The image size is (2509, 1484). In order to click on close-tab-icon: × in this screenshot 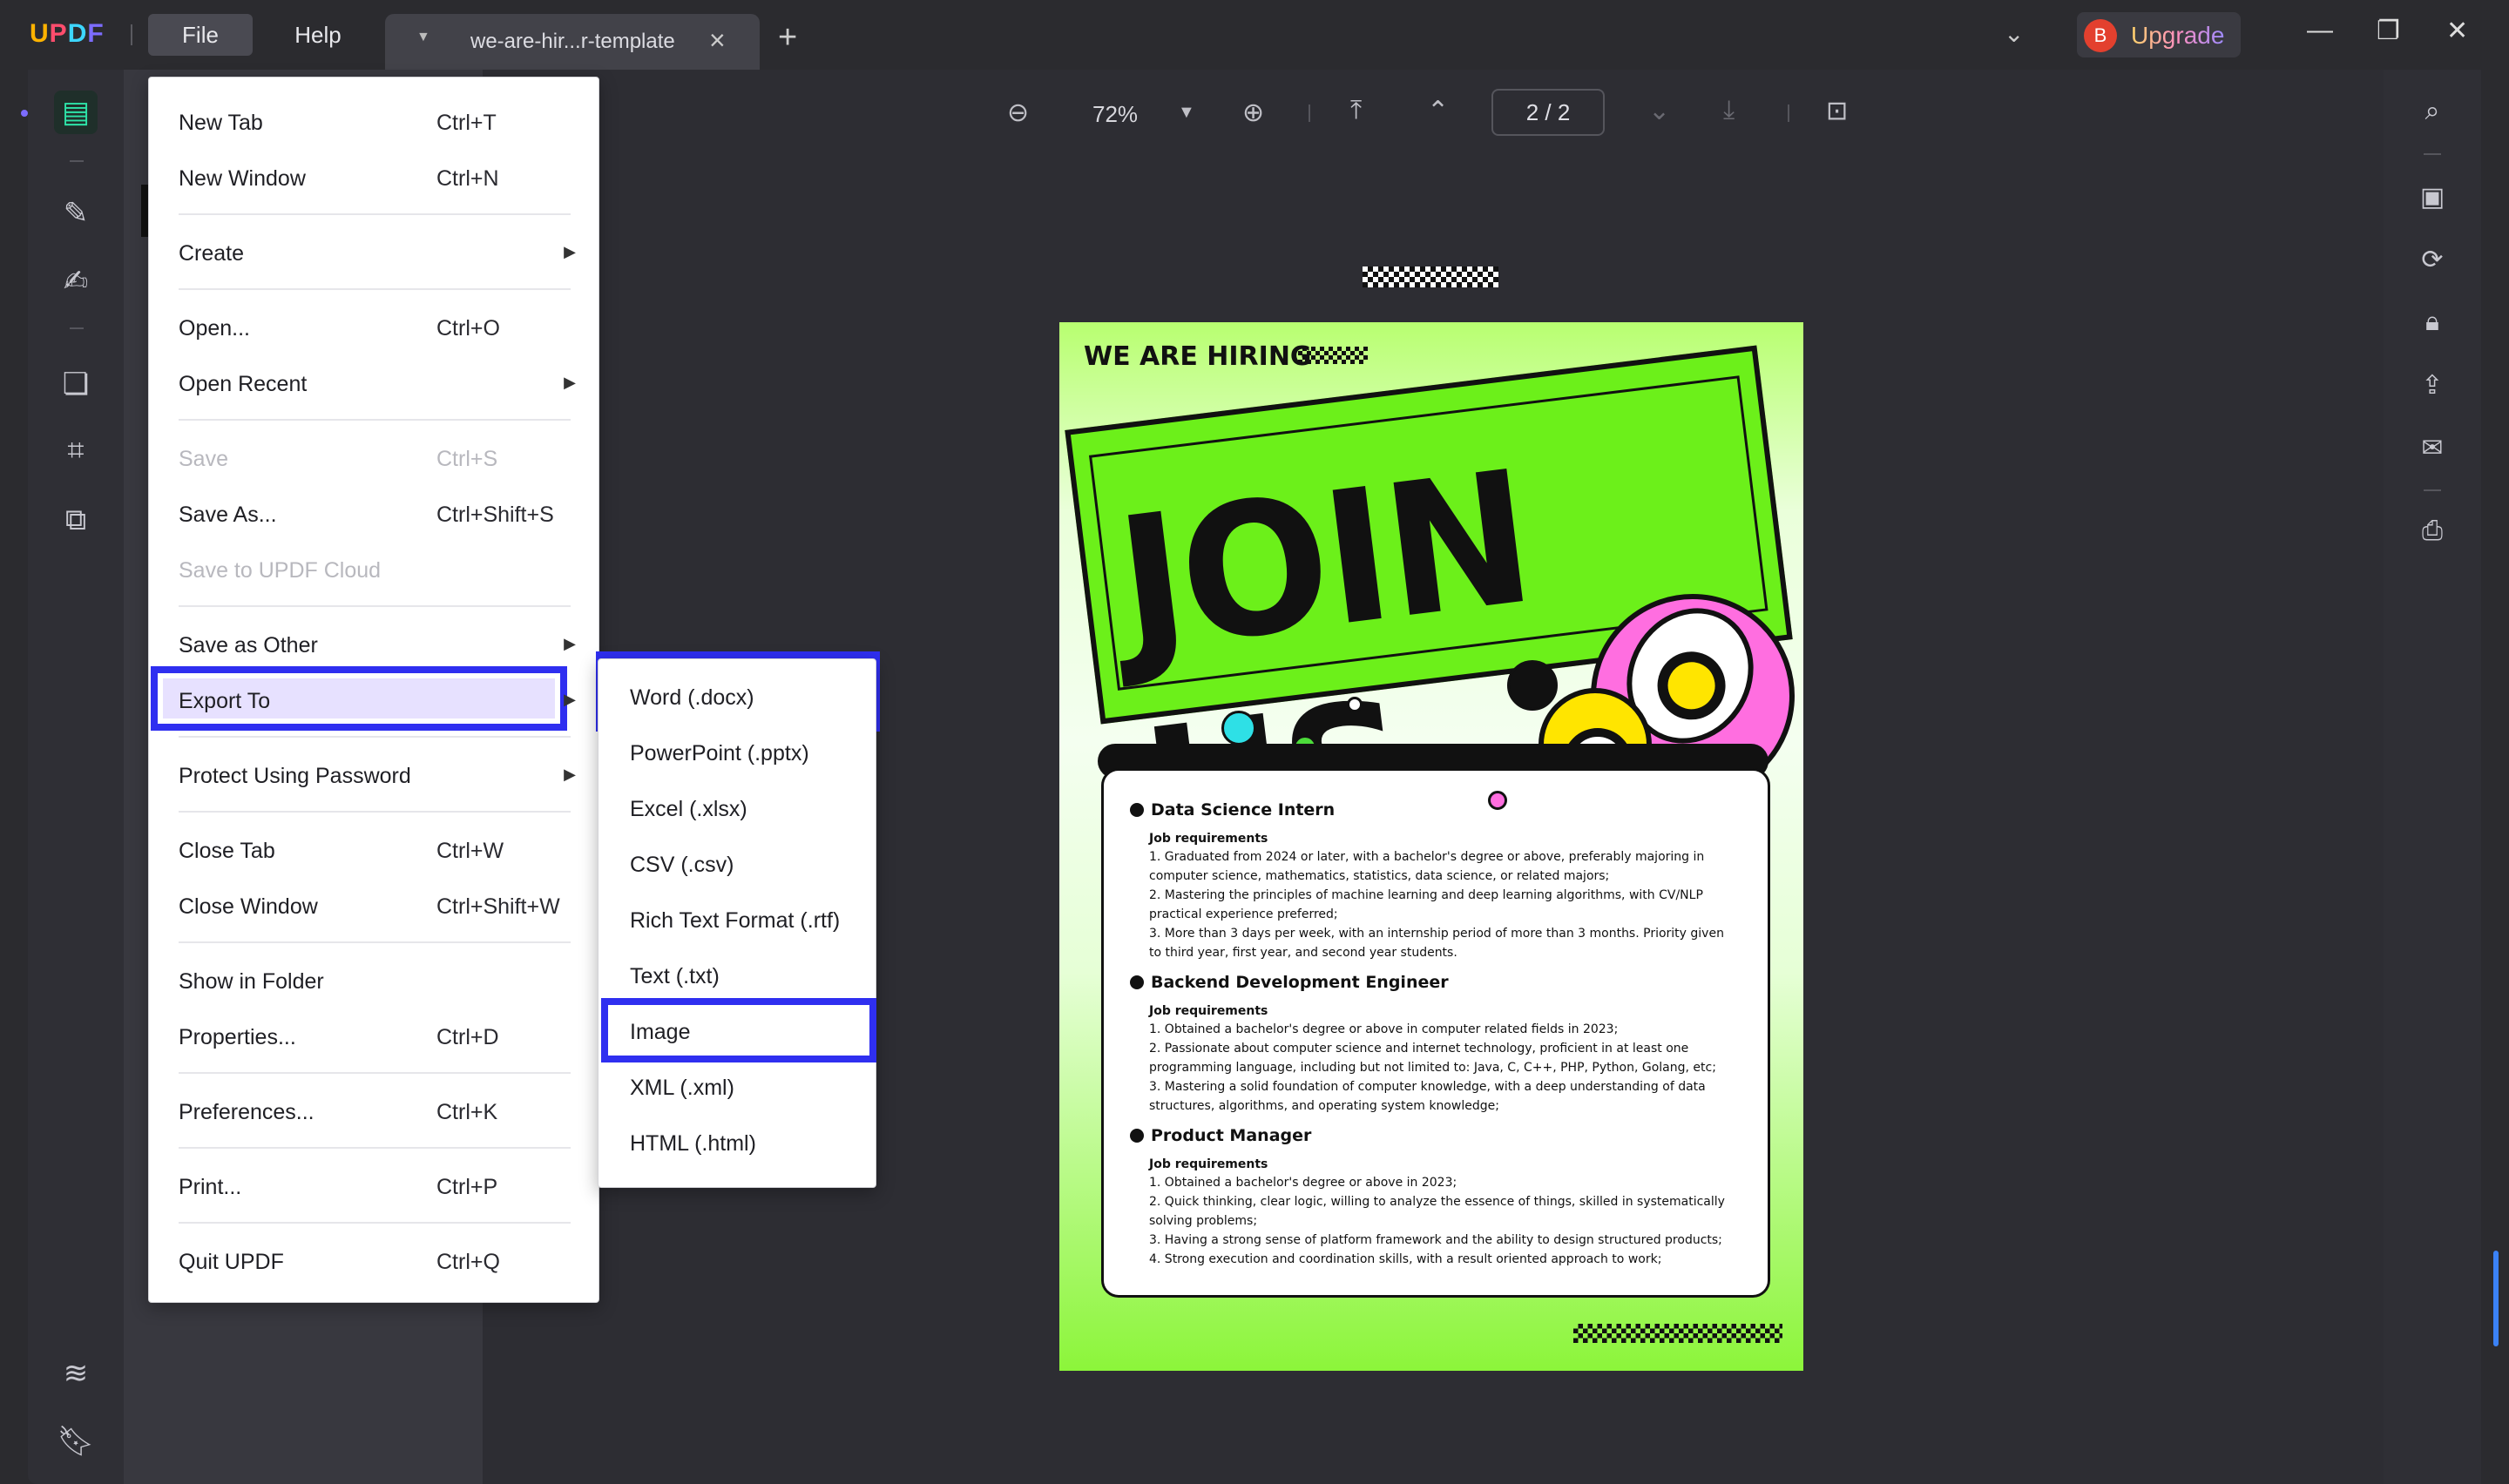, I will do `click(717, 40)`.